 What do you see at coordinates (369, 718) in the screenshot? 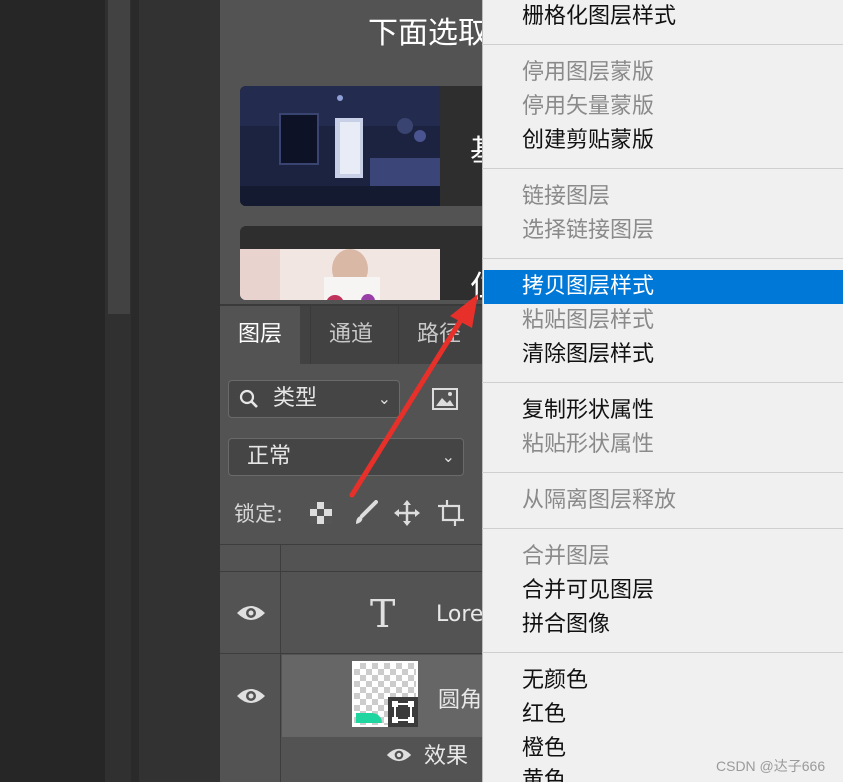
I see `shape-preview` at bounding box center [369, 718].